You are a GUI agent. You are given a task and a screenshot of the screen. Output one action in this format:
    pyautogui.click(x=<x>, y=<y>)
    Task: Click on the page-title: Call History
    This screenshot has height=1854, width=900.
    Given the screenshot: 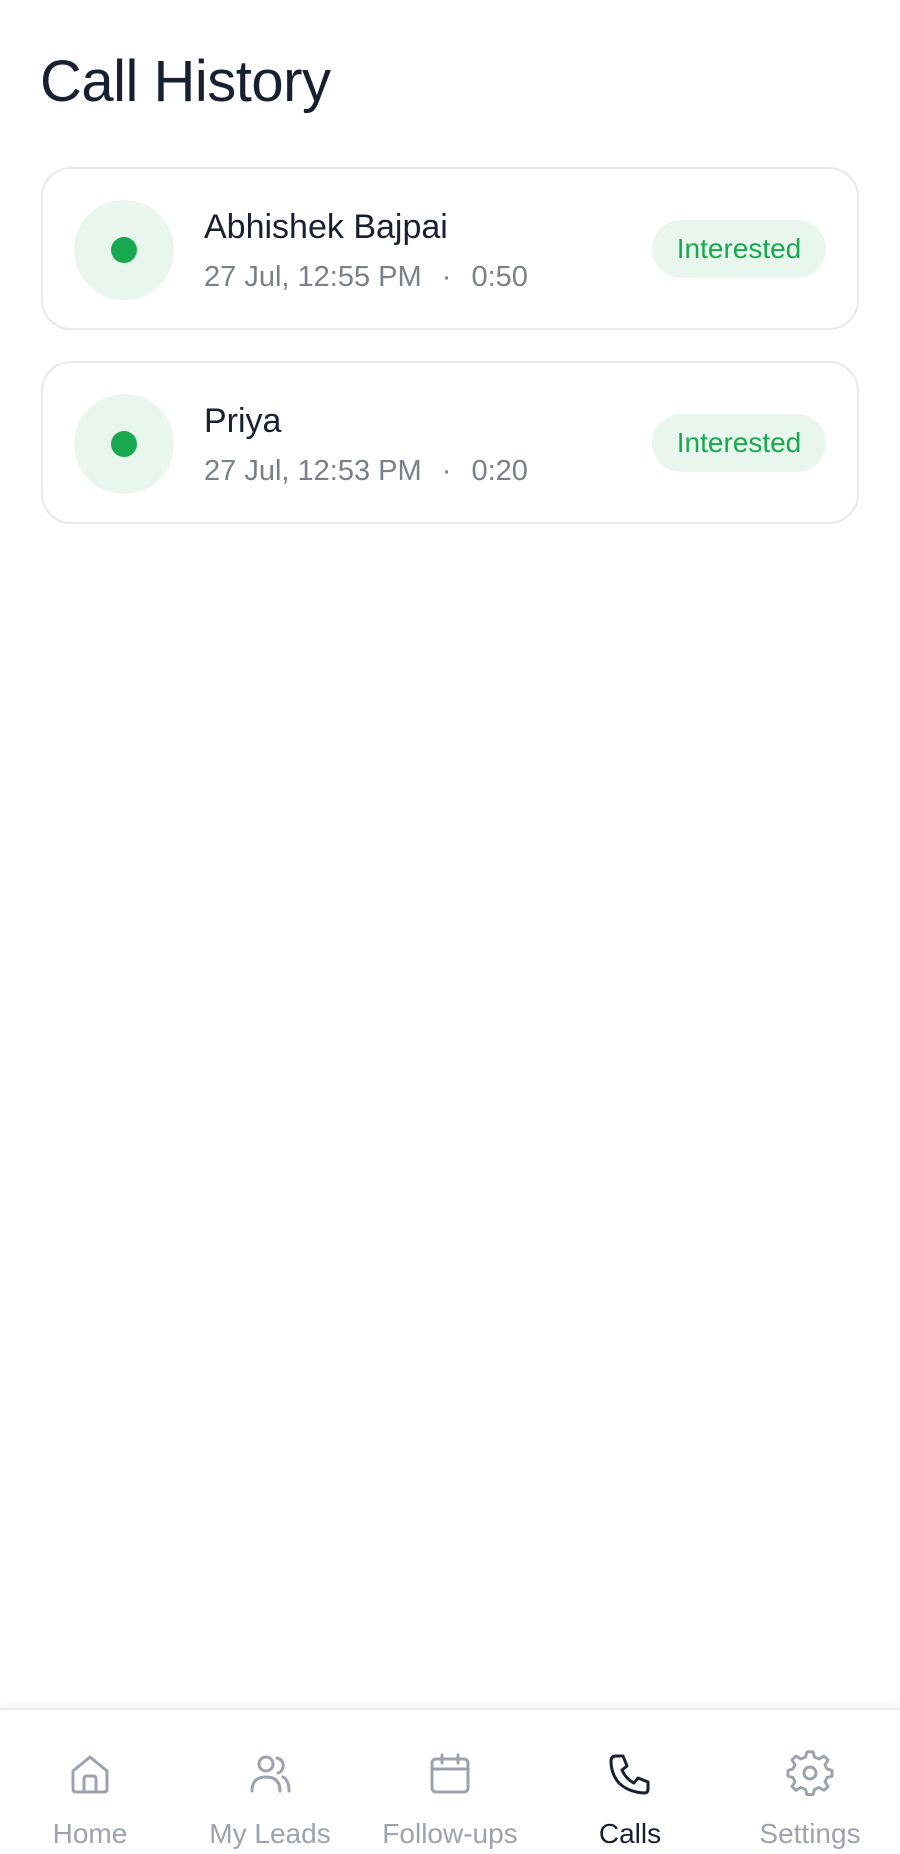 What is the action you would take?
    pyautogui.click(x=185, y=81)
    